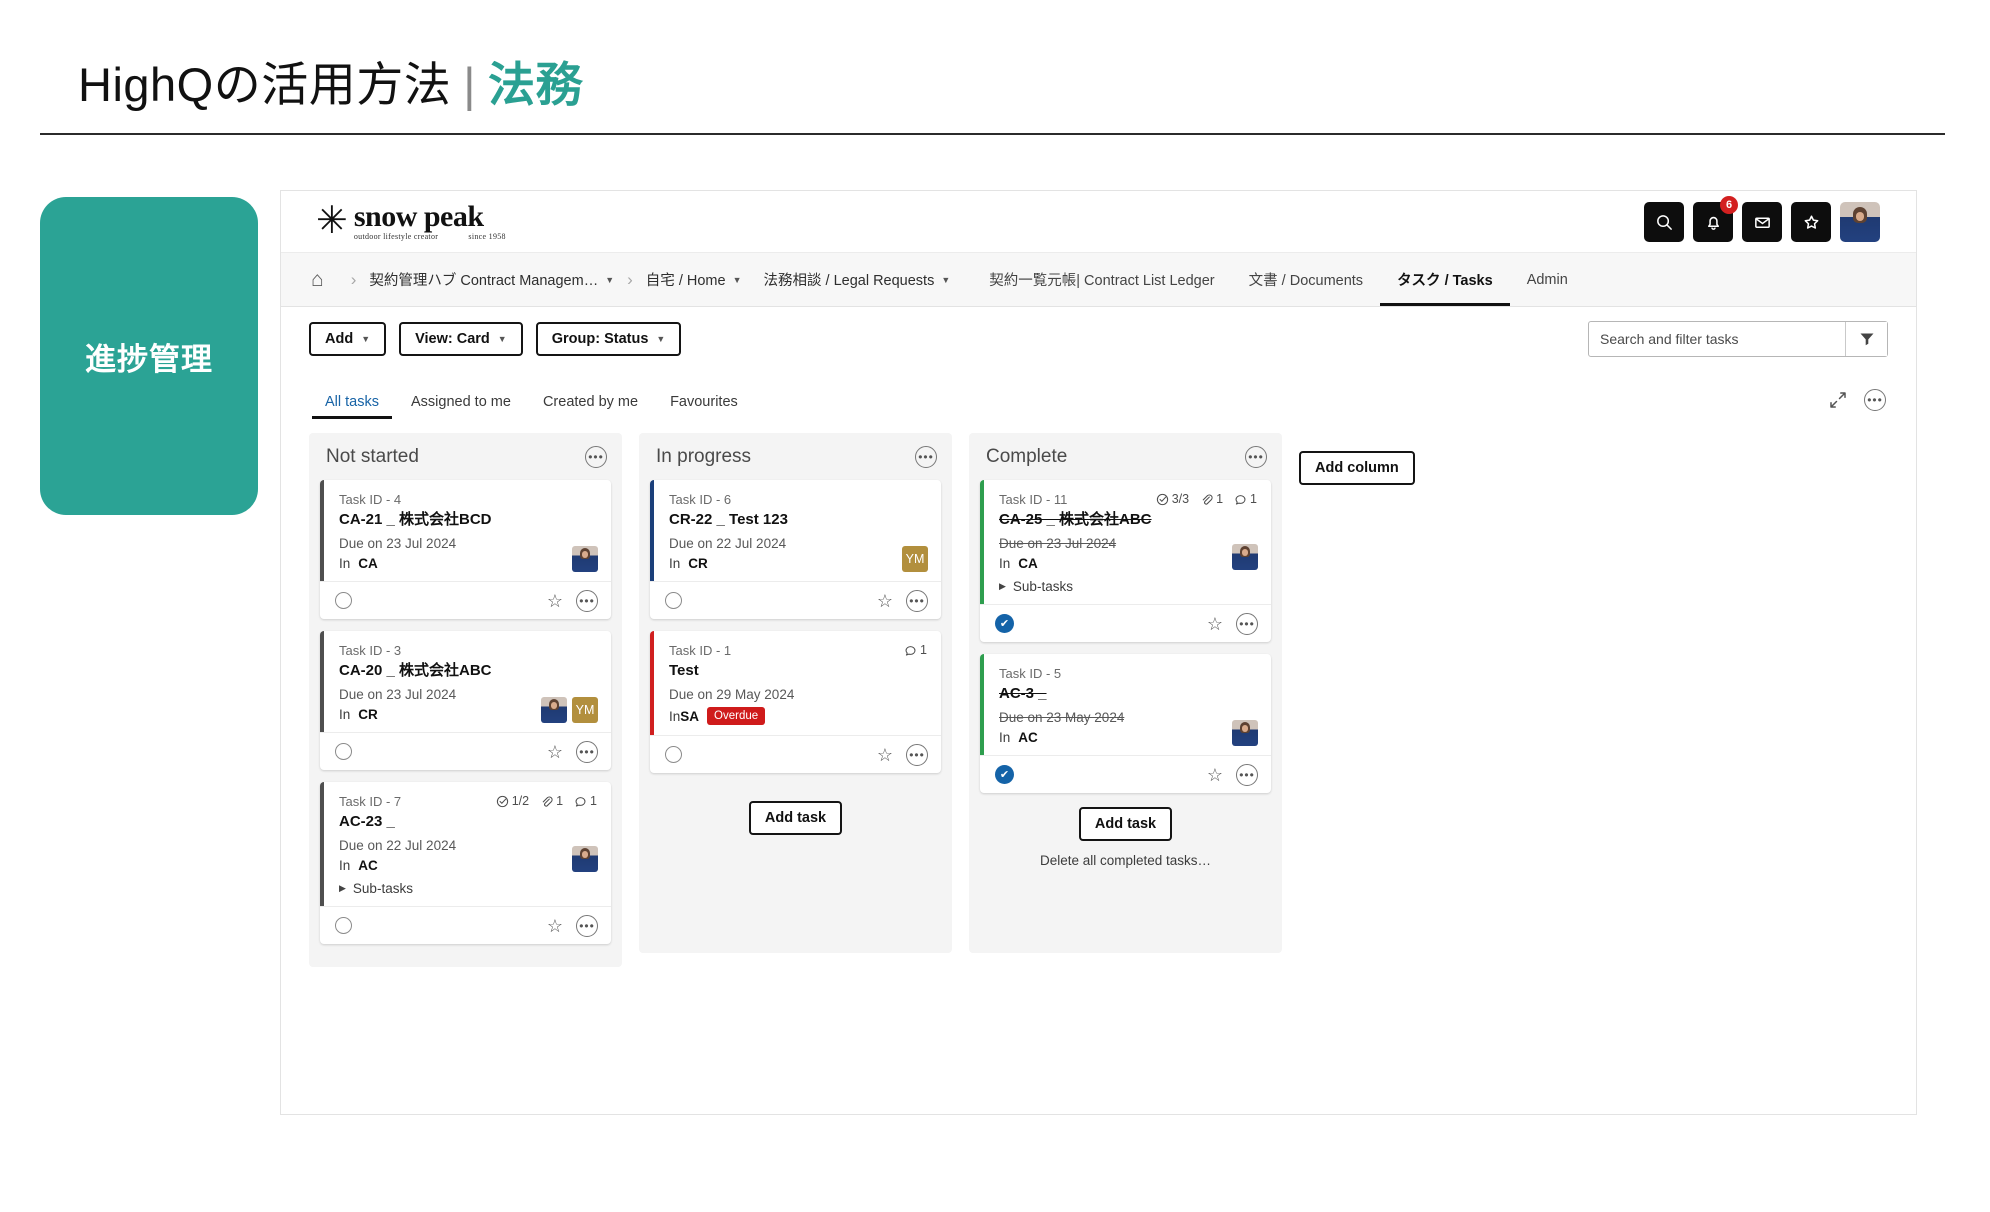 The width and height of the screenshot is (1990, 1212). I want to click on notifications-button: 6, so click(1715, 219).